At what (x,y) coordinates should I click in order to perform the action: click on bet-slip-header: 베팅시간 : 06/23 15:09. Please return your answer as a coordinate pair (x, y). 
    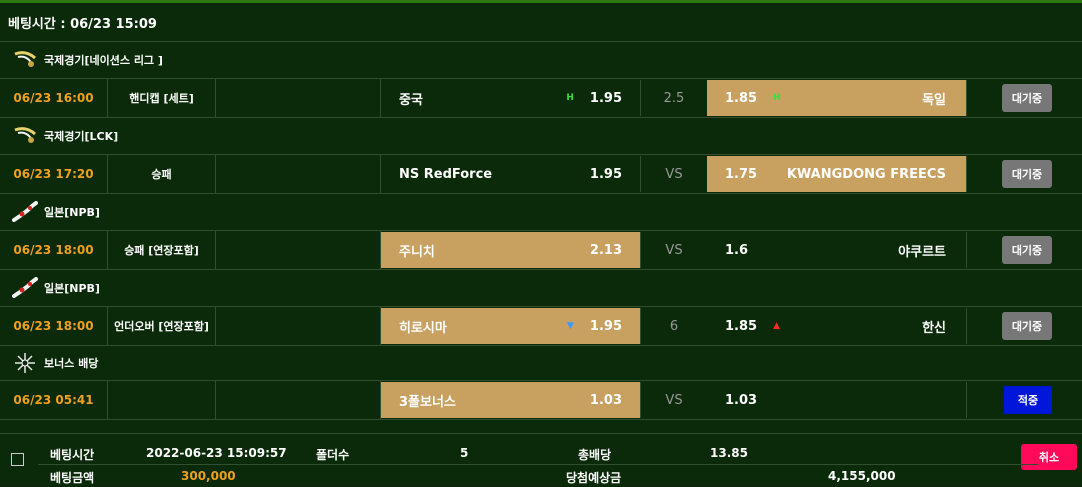
    Looking at the image, I should click on (541, 22).